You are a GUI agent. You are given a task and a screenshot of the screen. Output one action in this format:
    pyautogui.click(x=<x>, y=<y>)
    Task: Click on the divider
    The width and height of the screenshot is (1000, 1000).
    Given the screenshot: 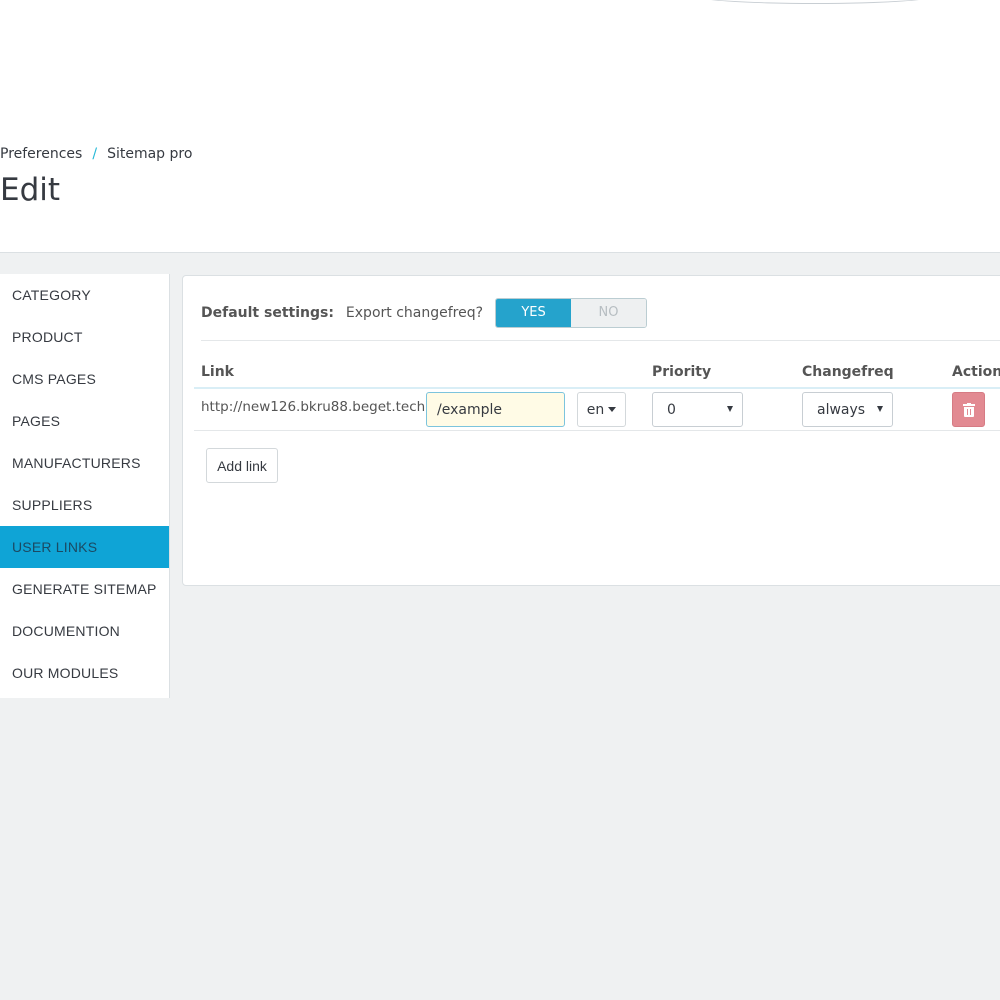 What is the action you would take?
    pyautogui.click(x=600, y=340)
    